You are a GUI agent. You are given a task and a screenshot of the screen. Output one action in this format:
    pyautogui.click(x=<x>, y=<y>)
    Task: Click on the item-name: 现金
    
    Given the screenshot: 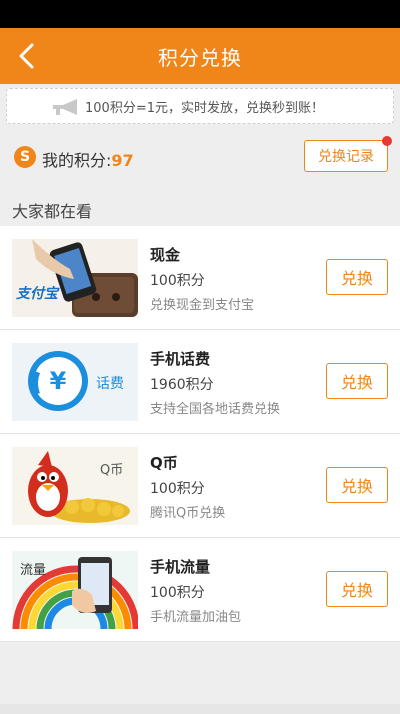 What is the action you would take?
    pyautogui.click(x=165, y=255)
    